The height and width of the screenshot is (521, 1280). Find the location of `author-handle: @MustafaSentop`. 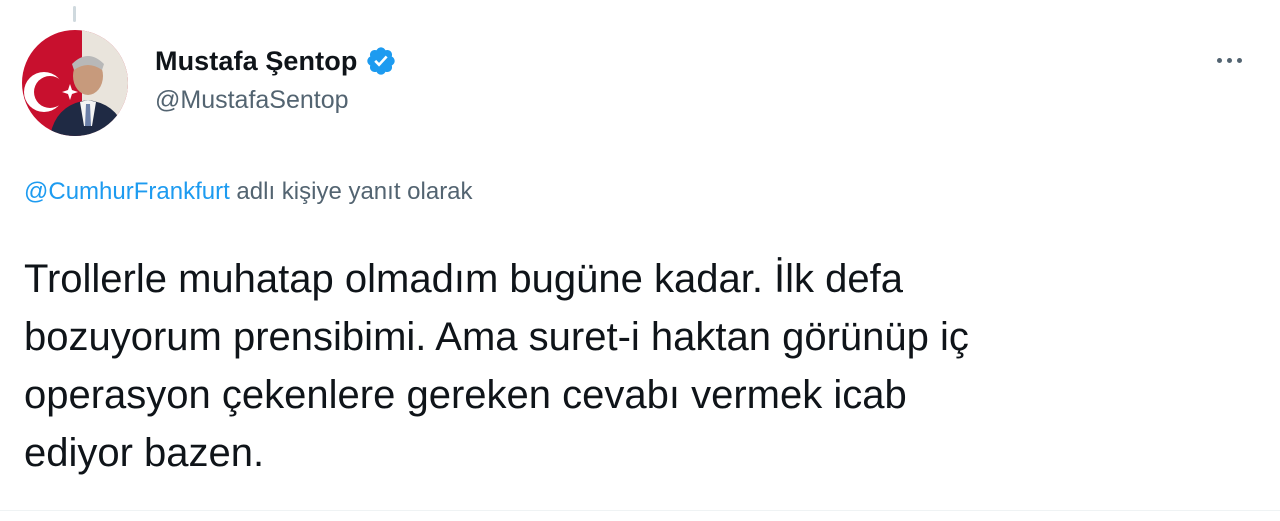

author-handle: @MustafaSentop is located at coordinates (276, 100).